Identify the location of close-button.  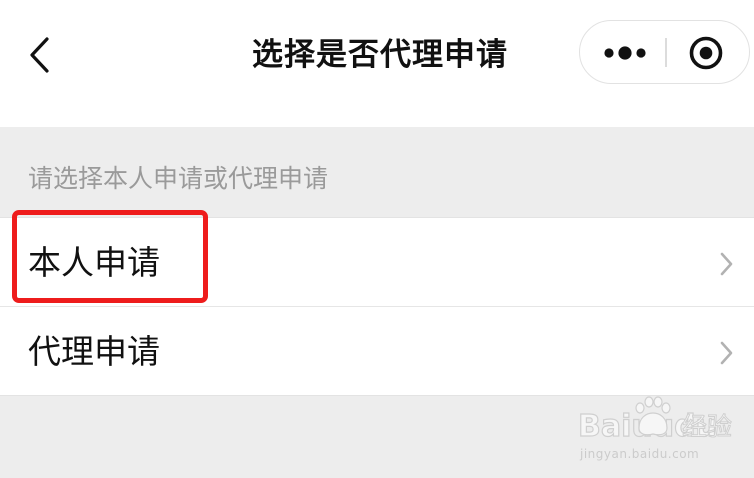
(708, 52).